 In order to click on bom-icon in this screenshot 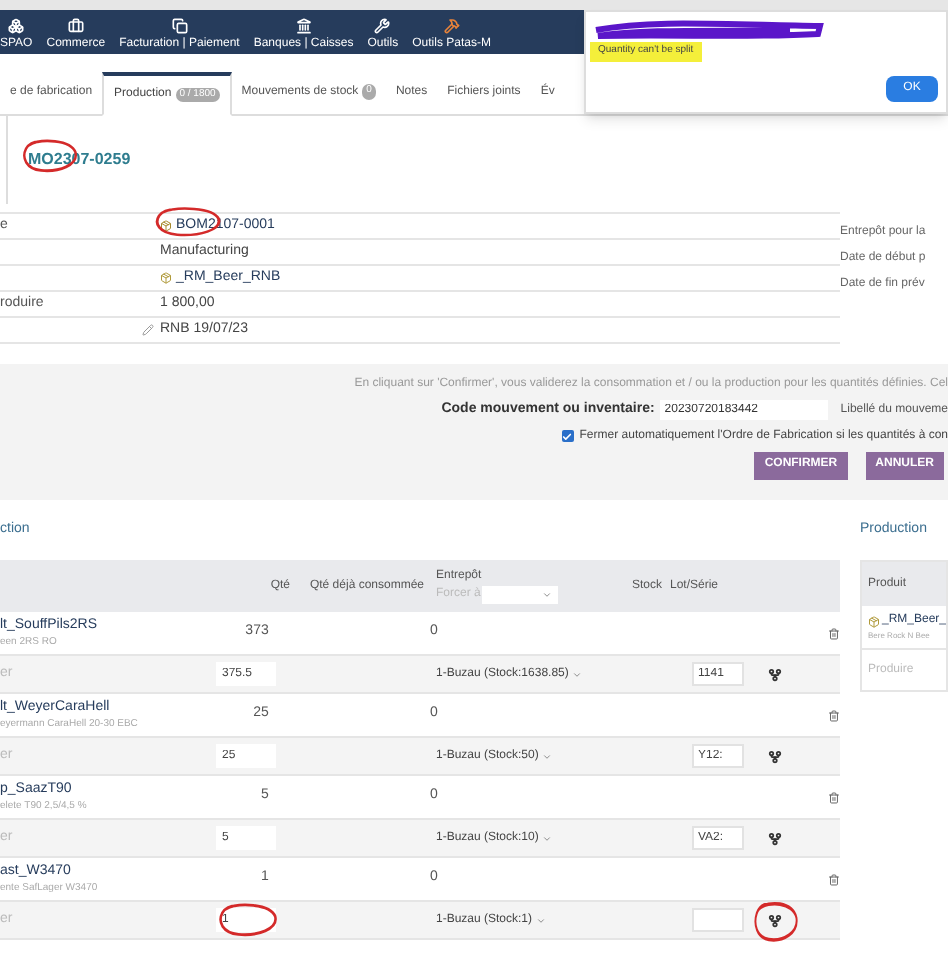, I will do `click(166, 226)`.